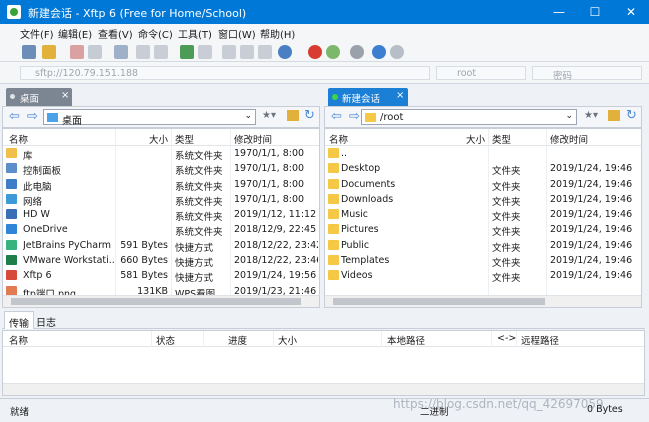 This screenshot has height=422, width=649. I want to click on right-row: .., so click(483, 153).